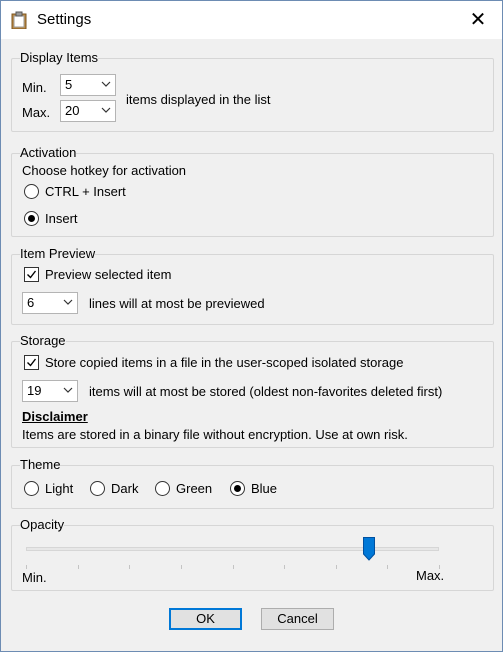  I want to click on theme-legend: Theme, so click(40, 465).